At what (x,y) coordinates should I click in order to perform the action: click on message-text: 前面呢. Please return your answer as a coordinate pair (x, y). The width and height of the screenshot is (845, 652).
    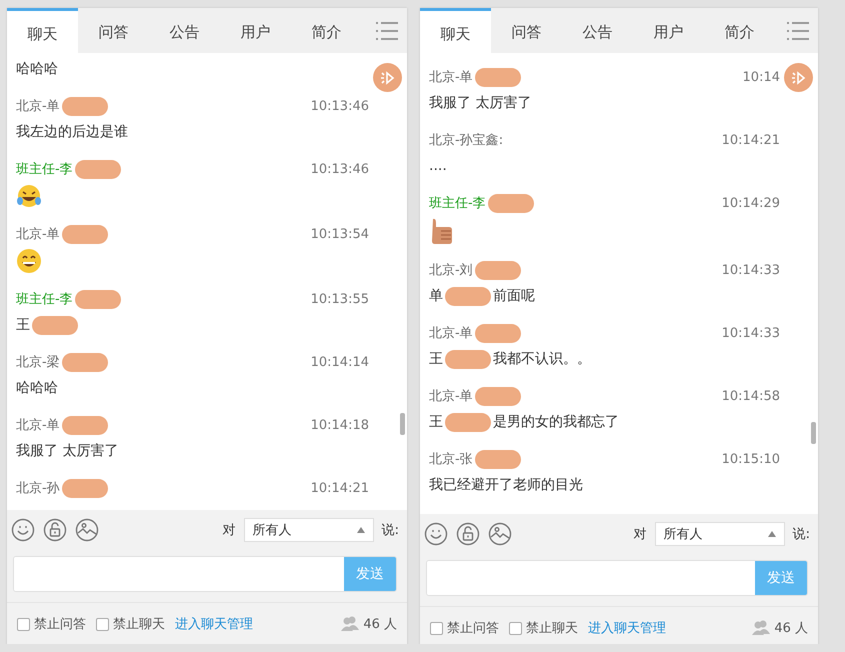
    Looking at the image, I should click on (514, 296).